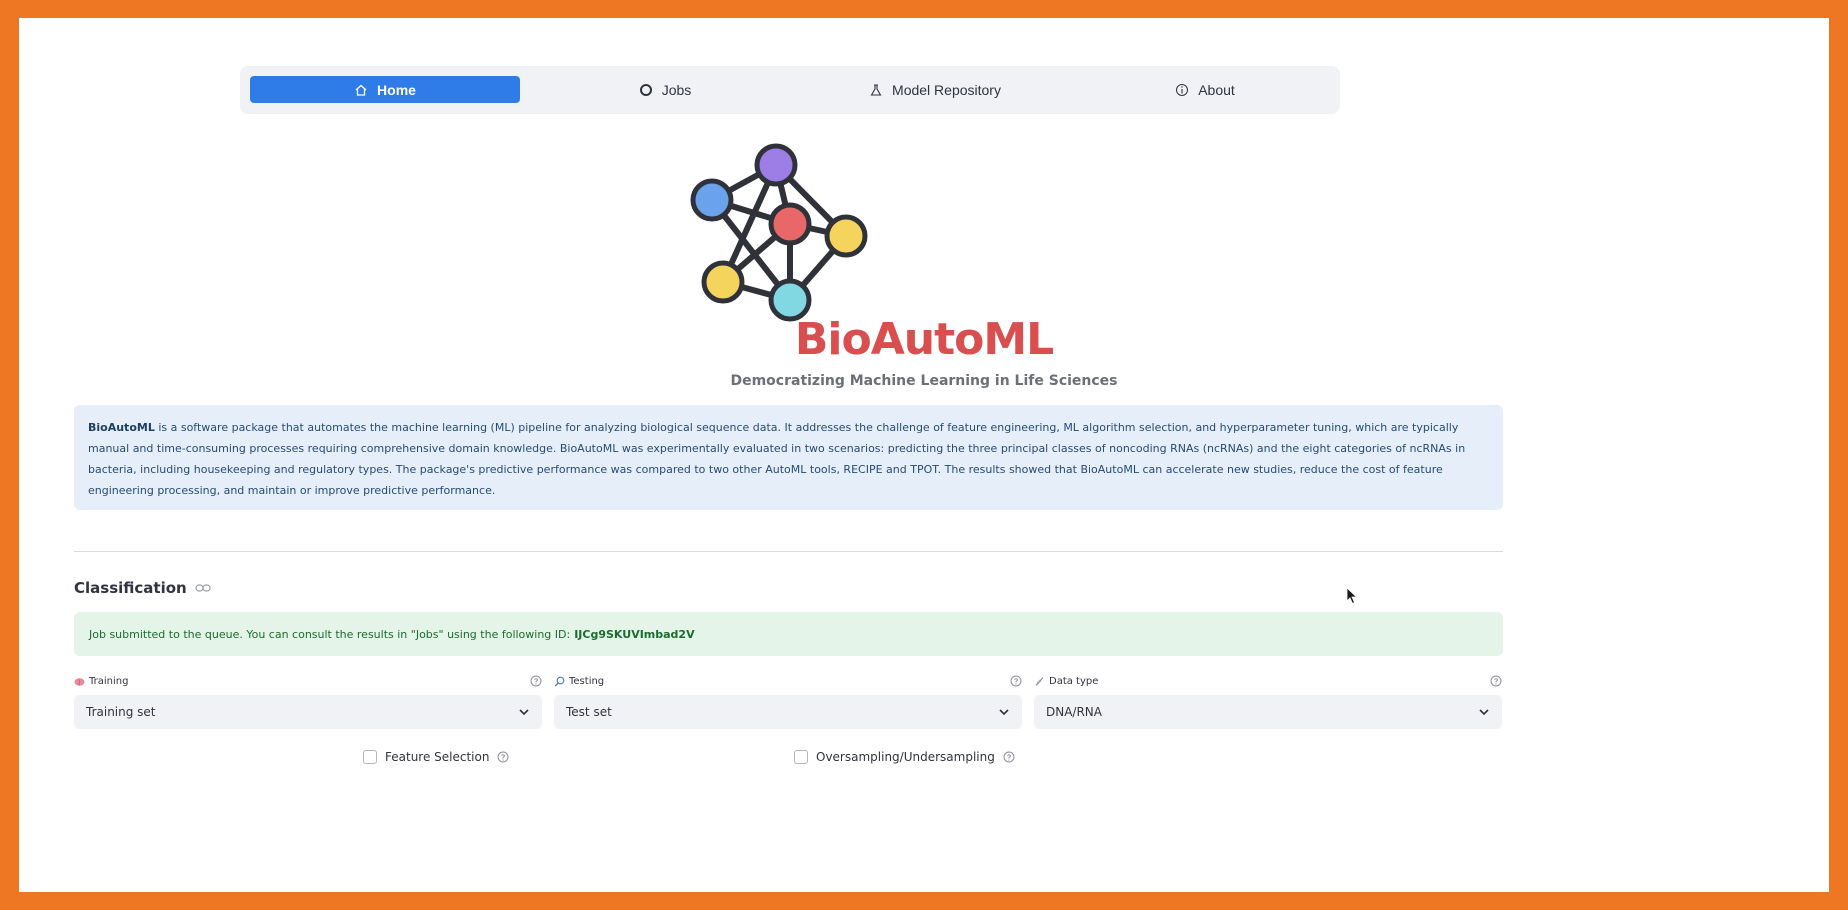 This screenshot has width=1848, height=910. I want to click on classification-heading: Classification, so click(142, 588).